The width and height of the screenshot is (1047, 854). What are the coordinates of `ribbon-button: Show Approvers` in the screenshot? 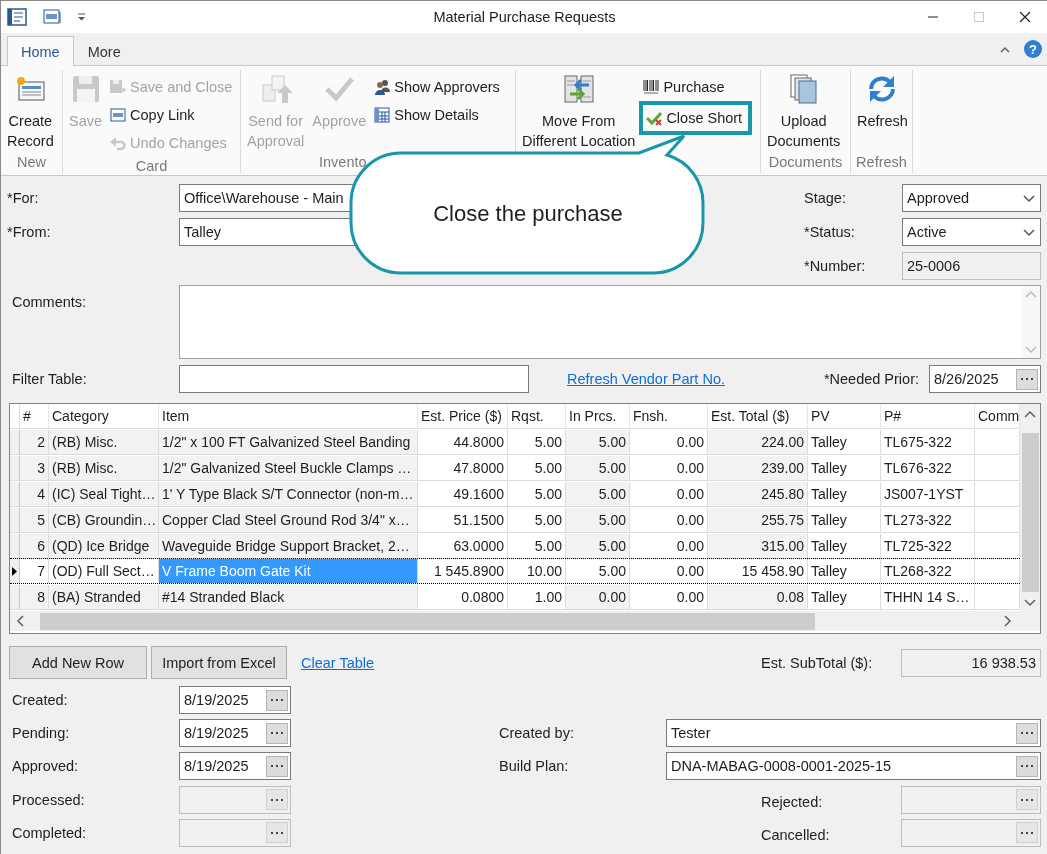 It's located at (437, 87).